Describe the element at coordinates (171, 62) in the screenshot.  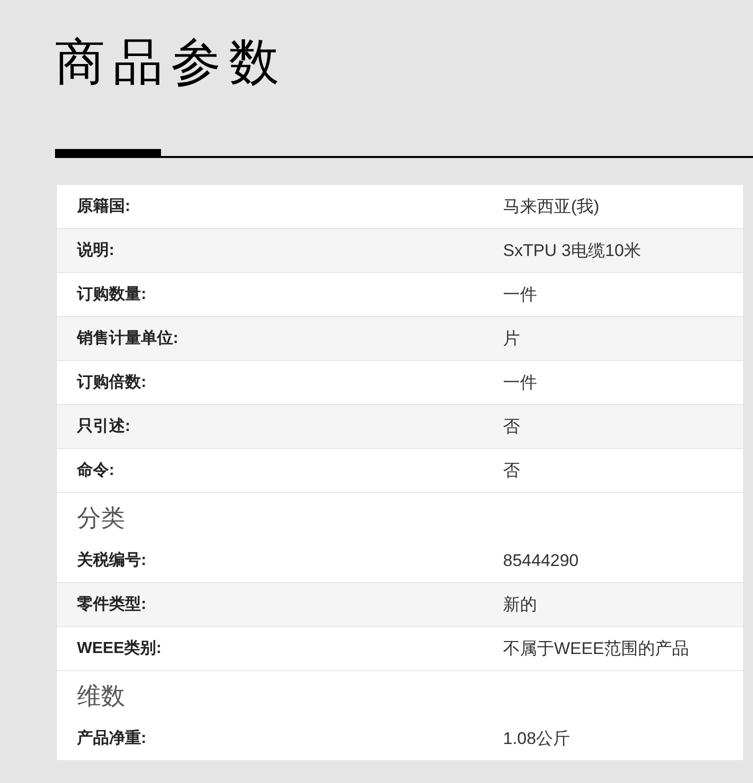
I see `page-title: 商品参数` at that location.